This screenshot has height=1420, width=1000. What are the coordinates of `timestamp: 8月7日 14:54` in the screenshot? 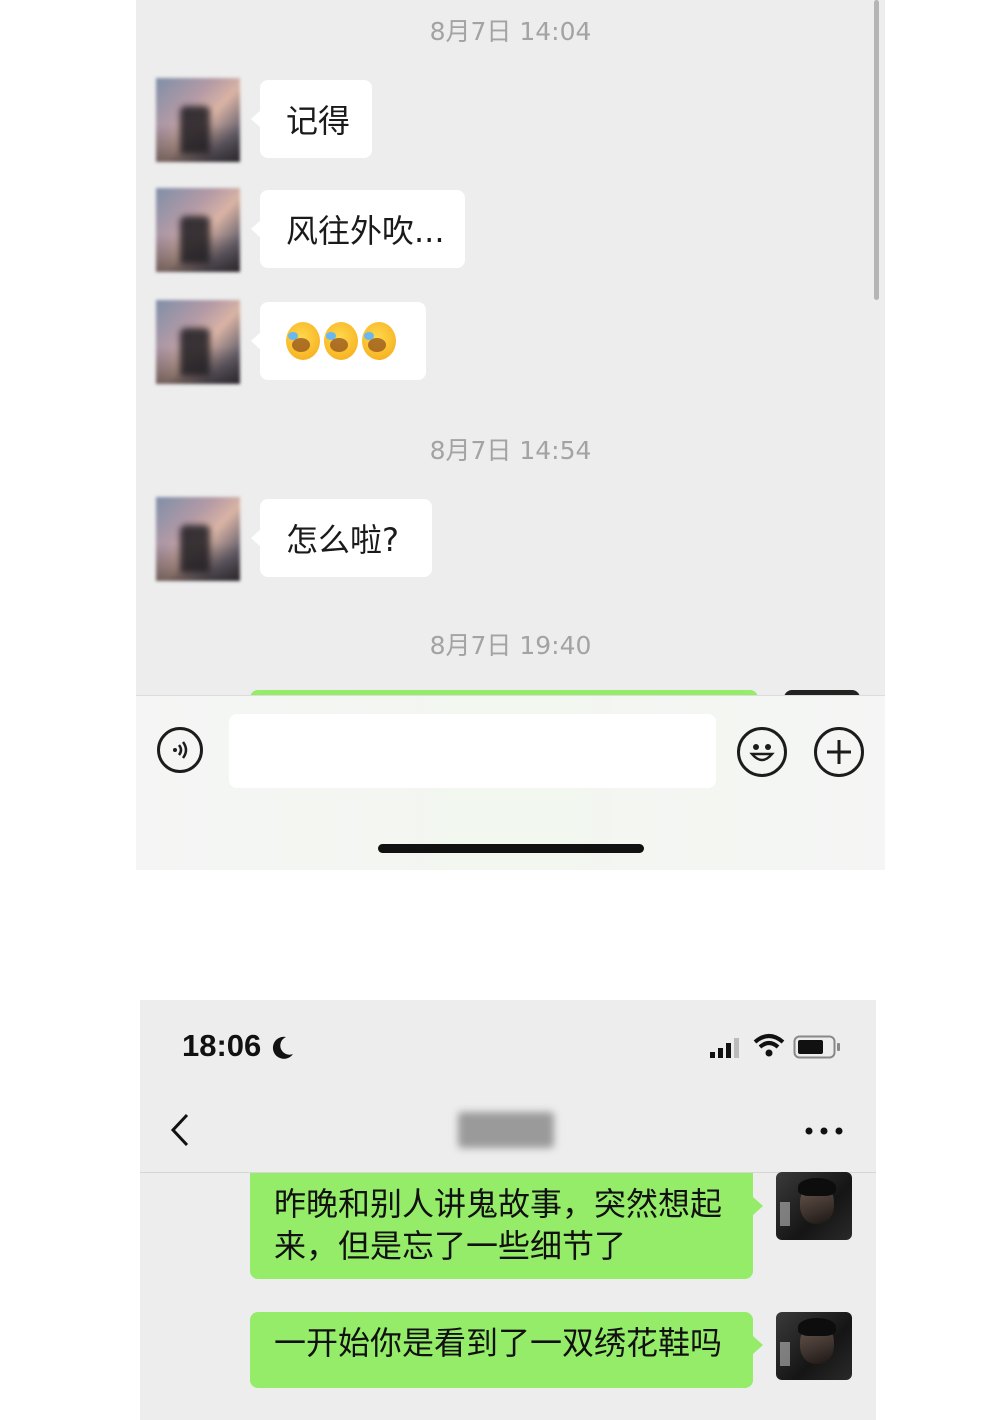 It's located at (510, 450).